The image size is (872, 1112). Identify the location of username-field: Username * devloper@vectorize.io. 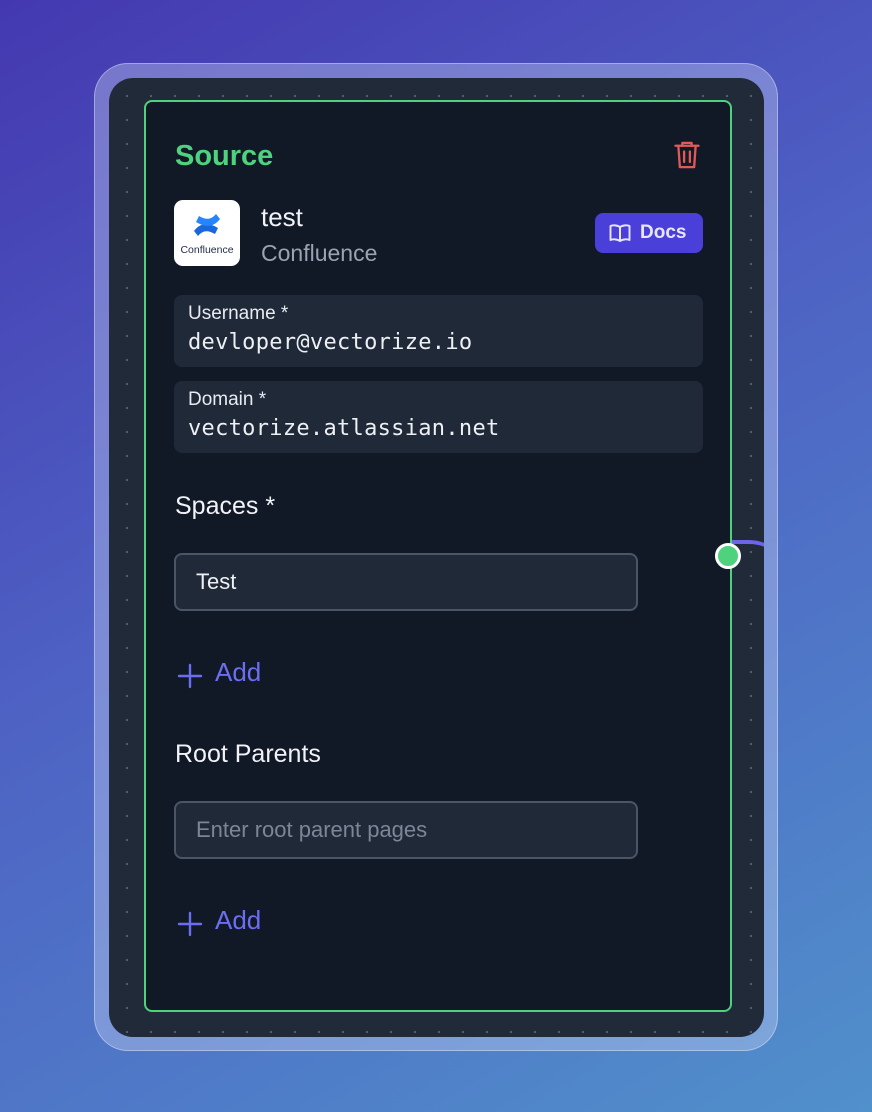
(438, 331).